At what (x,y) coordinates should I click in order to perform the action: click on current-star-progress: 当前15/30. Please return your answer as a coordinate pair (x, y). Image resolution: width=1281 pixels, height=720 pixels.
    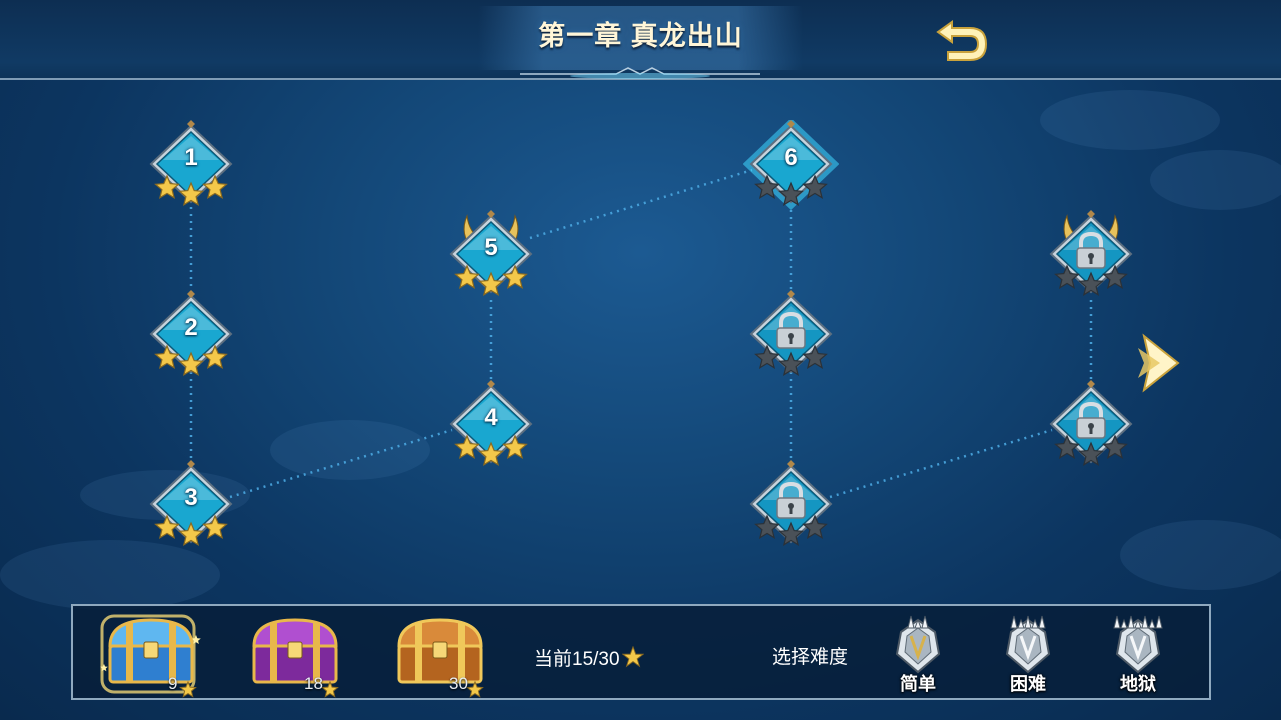
    Looking at the image, I should click on (589, 657).